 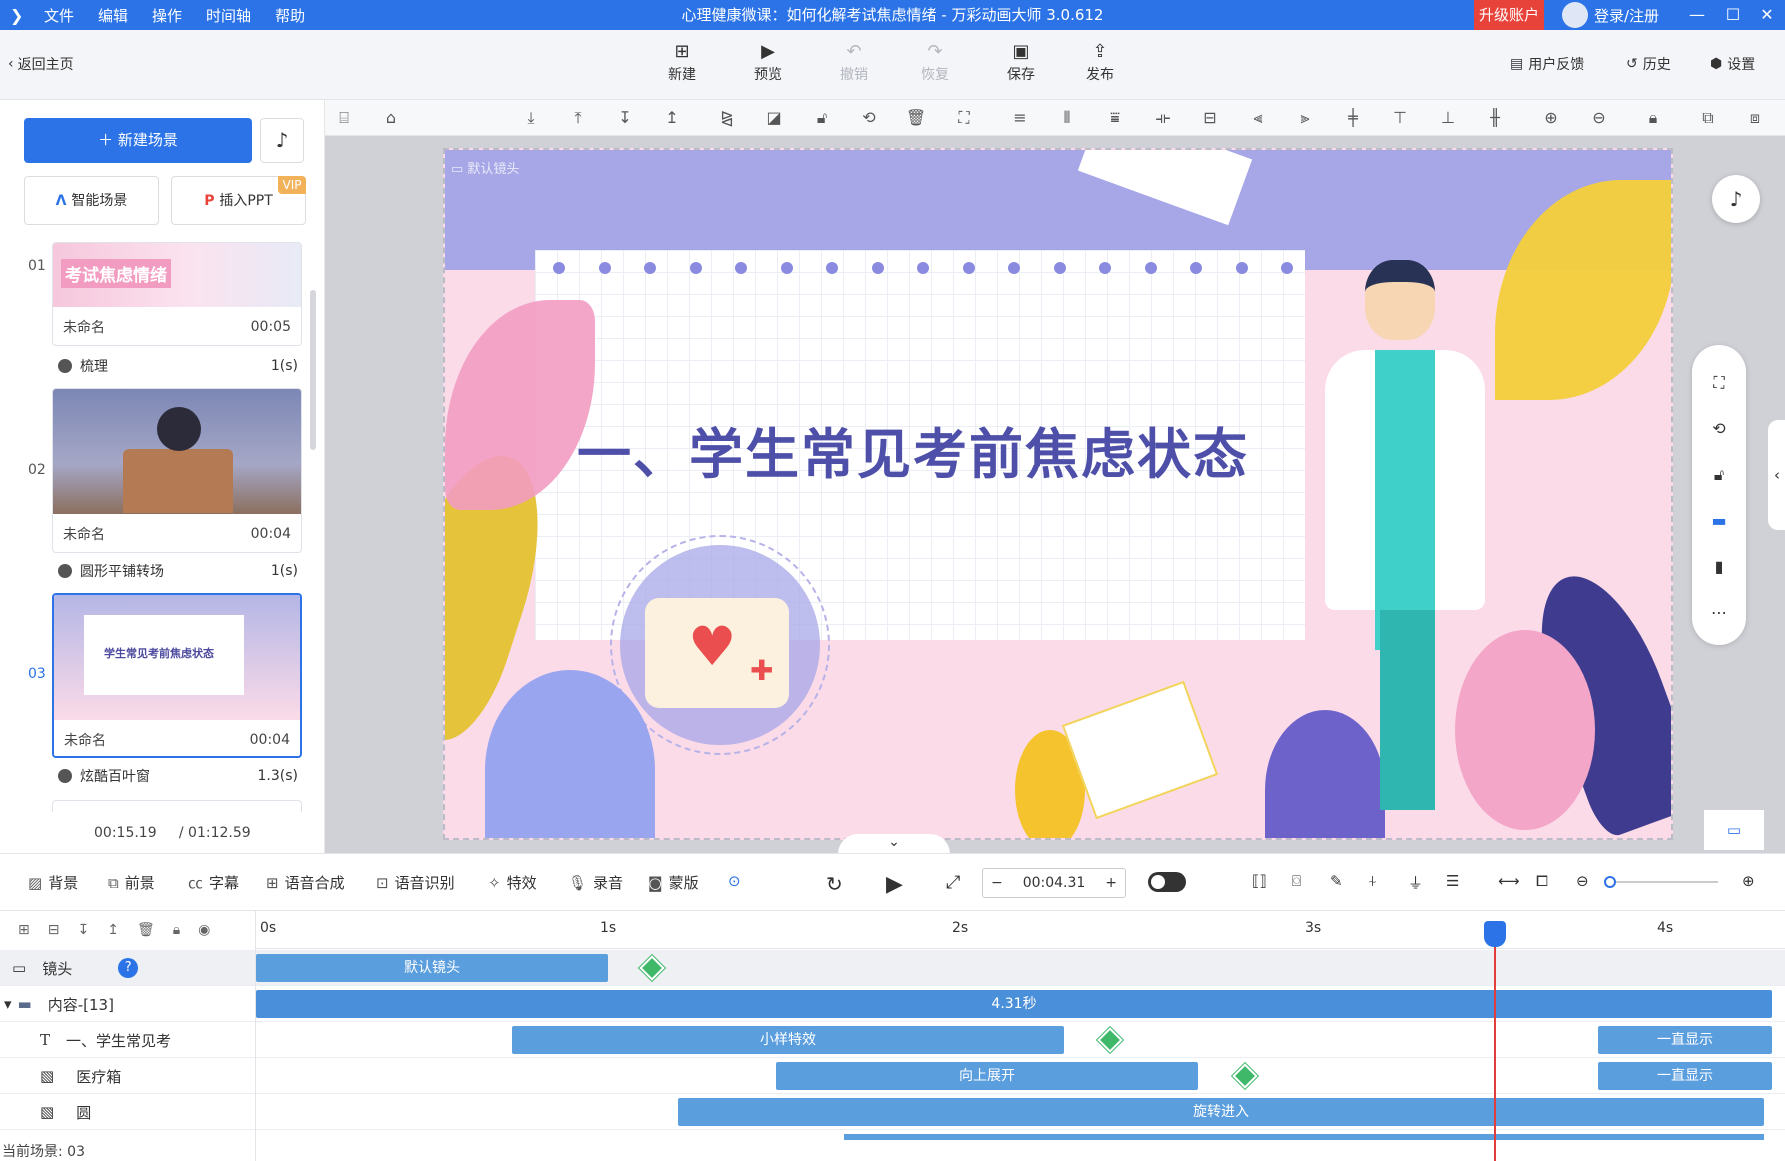 What do you see at coordinates (892, 968) in the screenshot?
I see `track-camera: ▭ 镜头? 默认镜头` at bounding box center [892, 968].